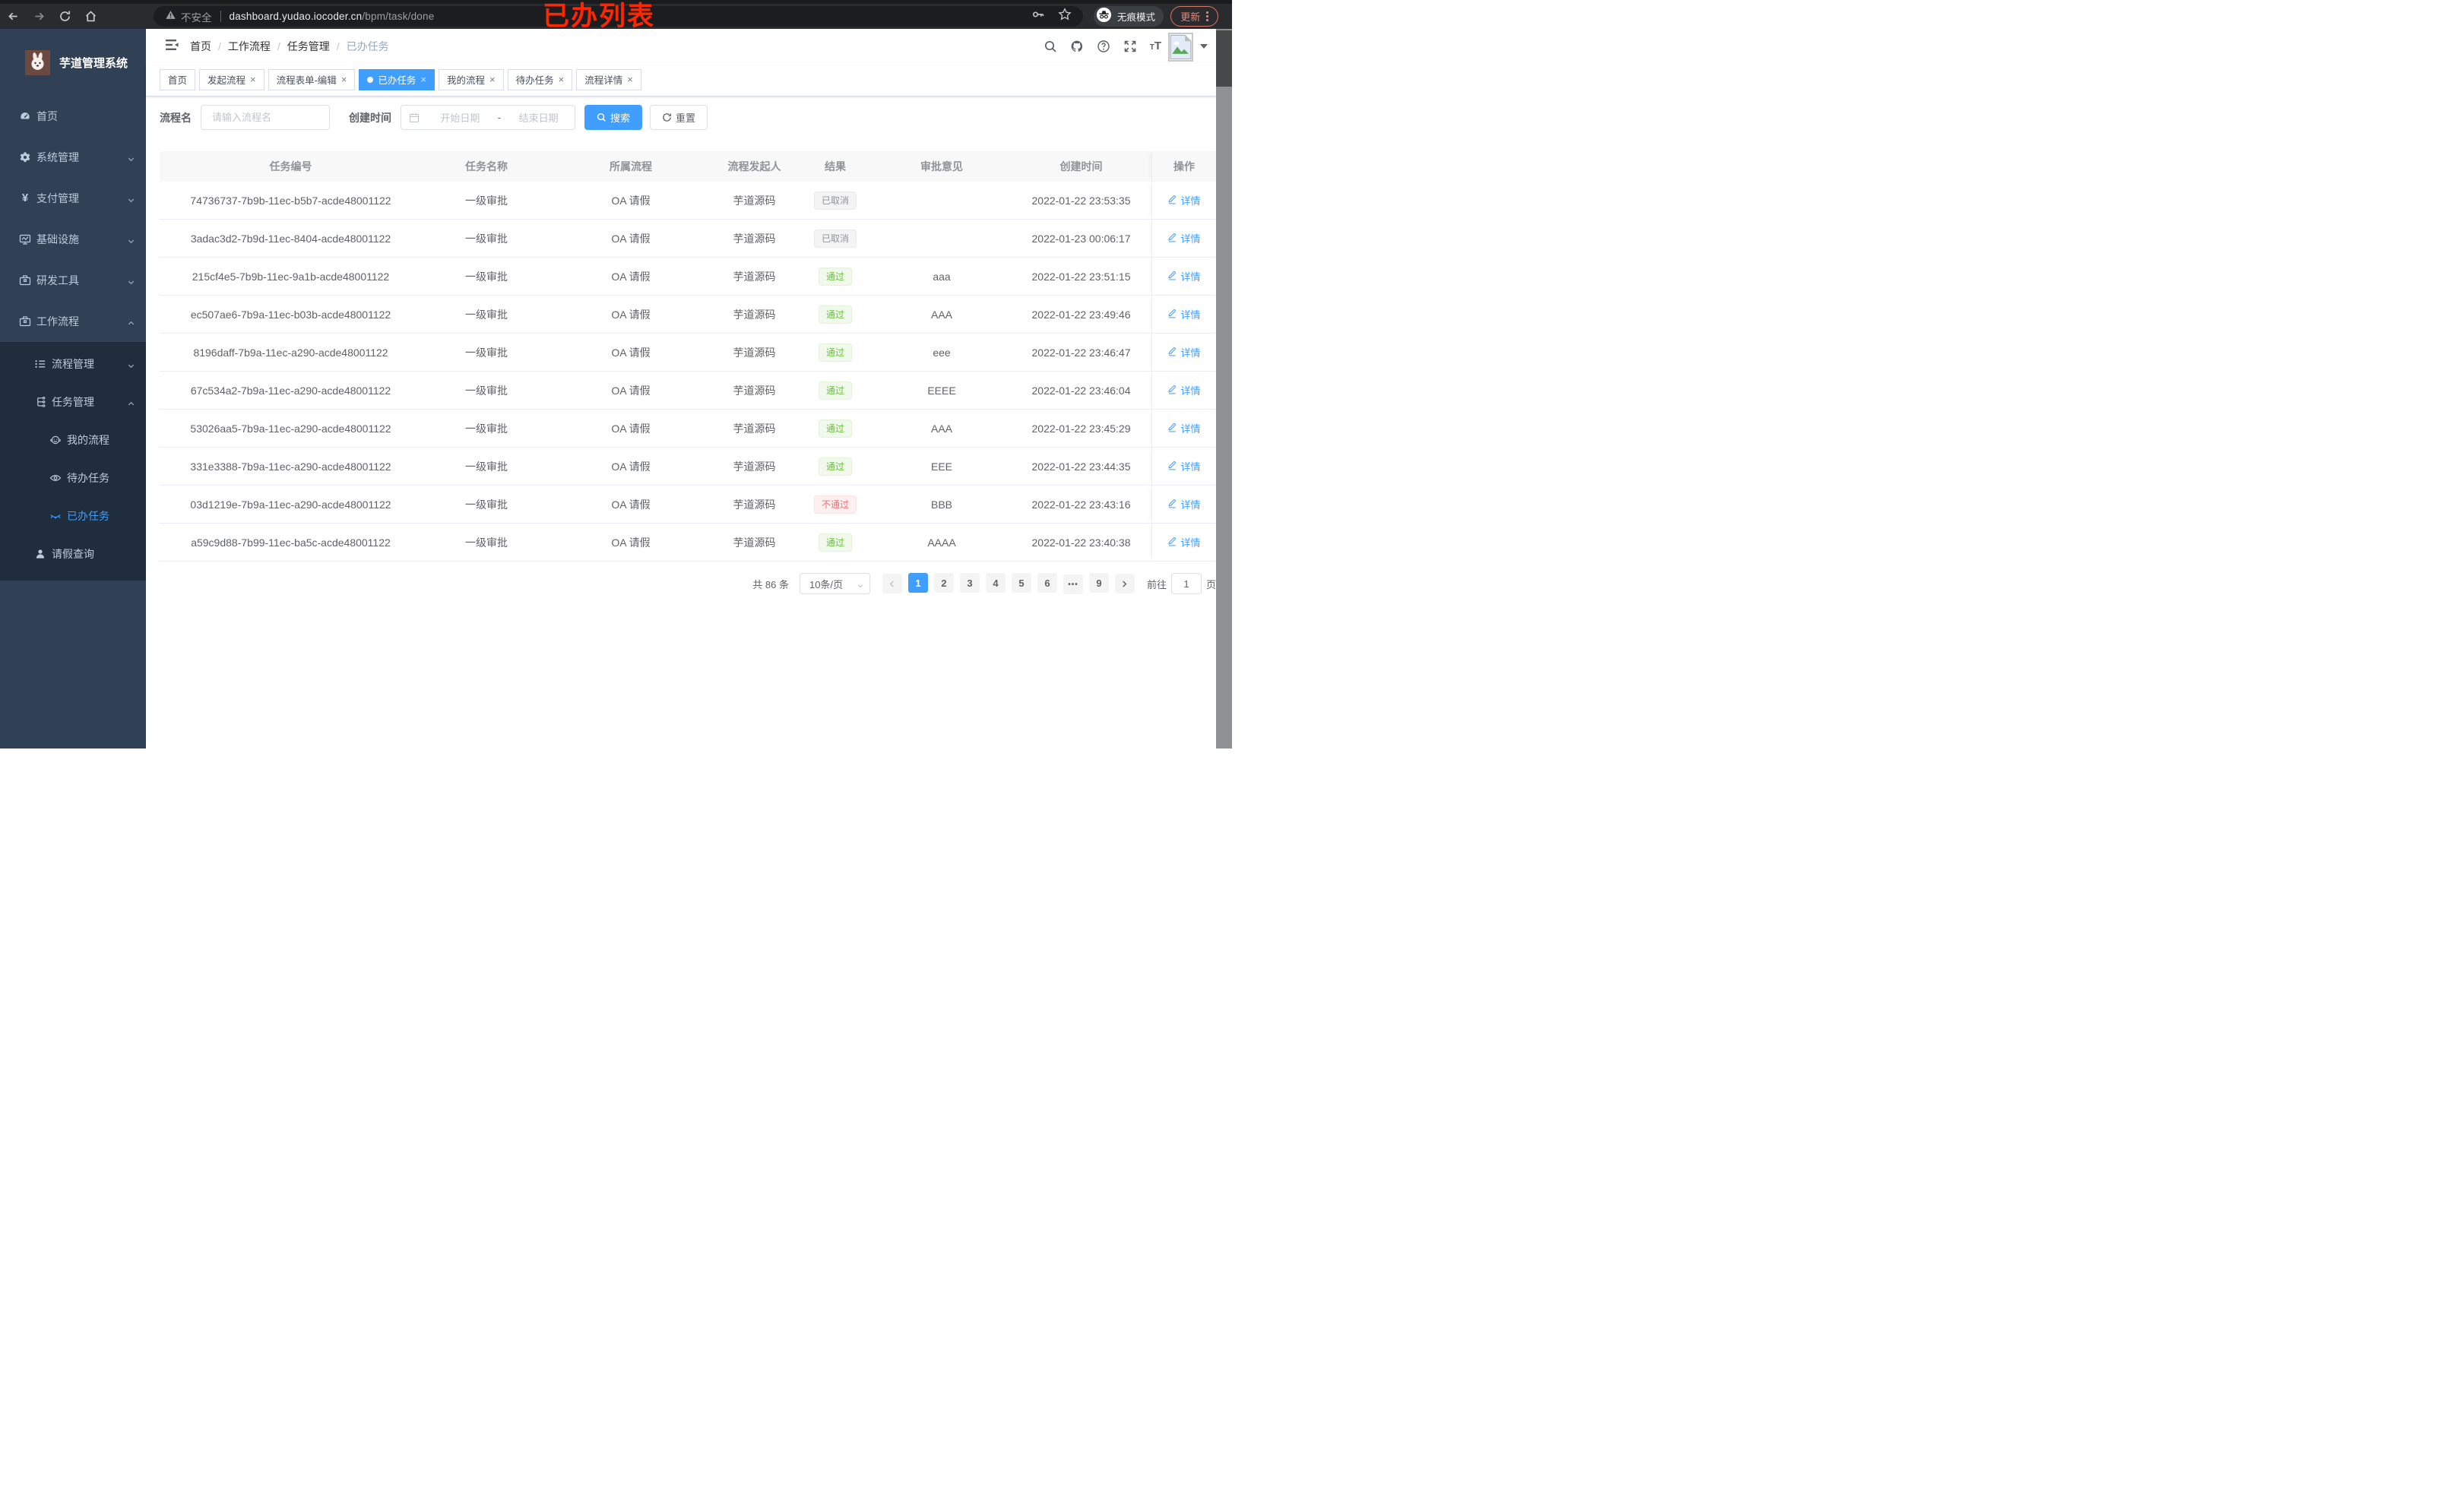  What do you see at coordinates (73, 440) in the screenshot?
I see `sidebar-item-my-process: 我的流程` at bounding box center [73, 440].